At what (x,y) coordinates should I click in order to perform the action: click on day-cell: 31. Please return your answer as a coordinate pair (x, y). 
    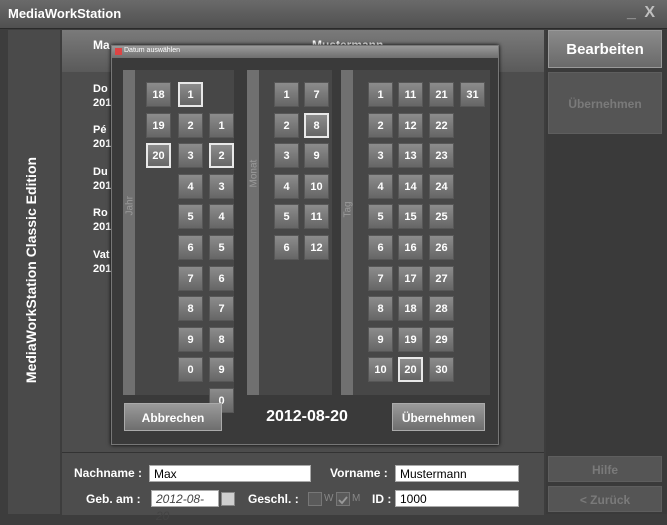
    Looking at the image, I should click on (472, 94).